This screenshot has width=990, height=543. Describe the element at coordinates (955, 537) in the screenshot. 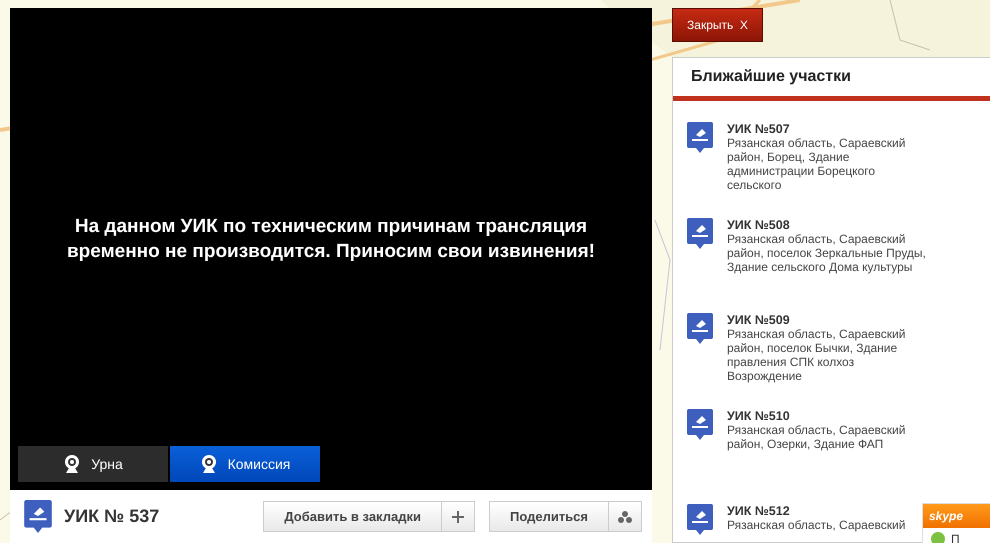

I see `widget-label: П` at that location.